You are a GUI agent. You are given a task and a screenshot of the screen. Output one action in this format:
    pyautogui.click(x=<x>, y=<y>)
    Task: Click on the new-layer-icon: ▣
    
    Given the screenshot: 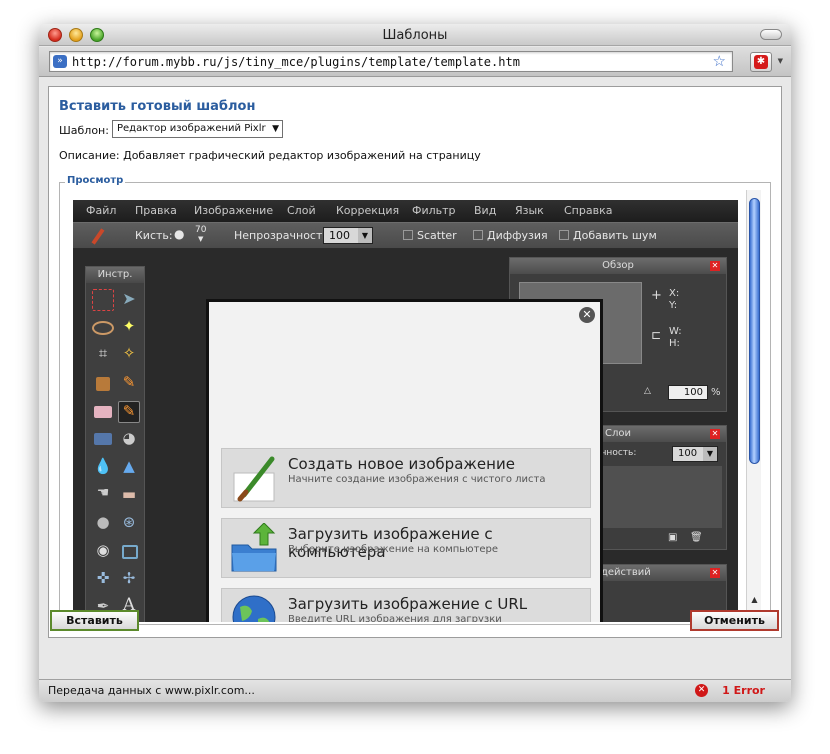 What is the action you would take?
    pyautogui.click(x=672, y=537)
    